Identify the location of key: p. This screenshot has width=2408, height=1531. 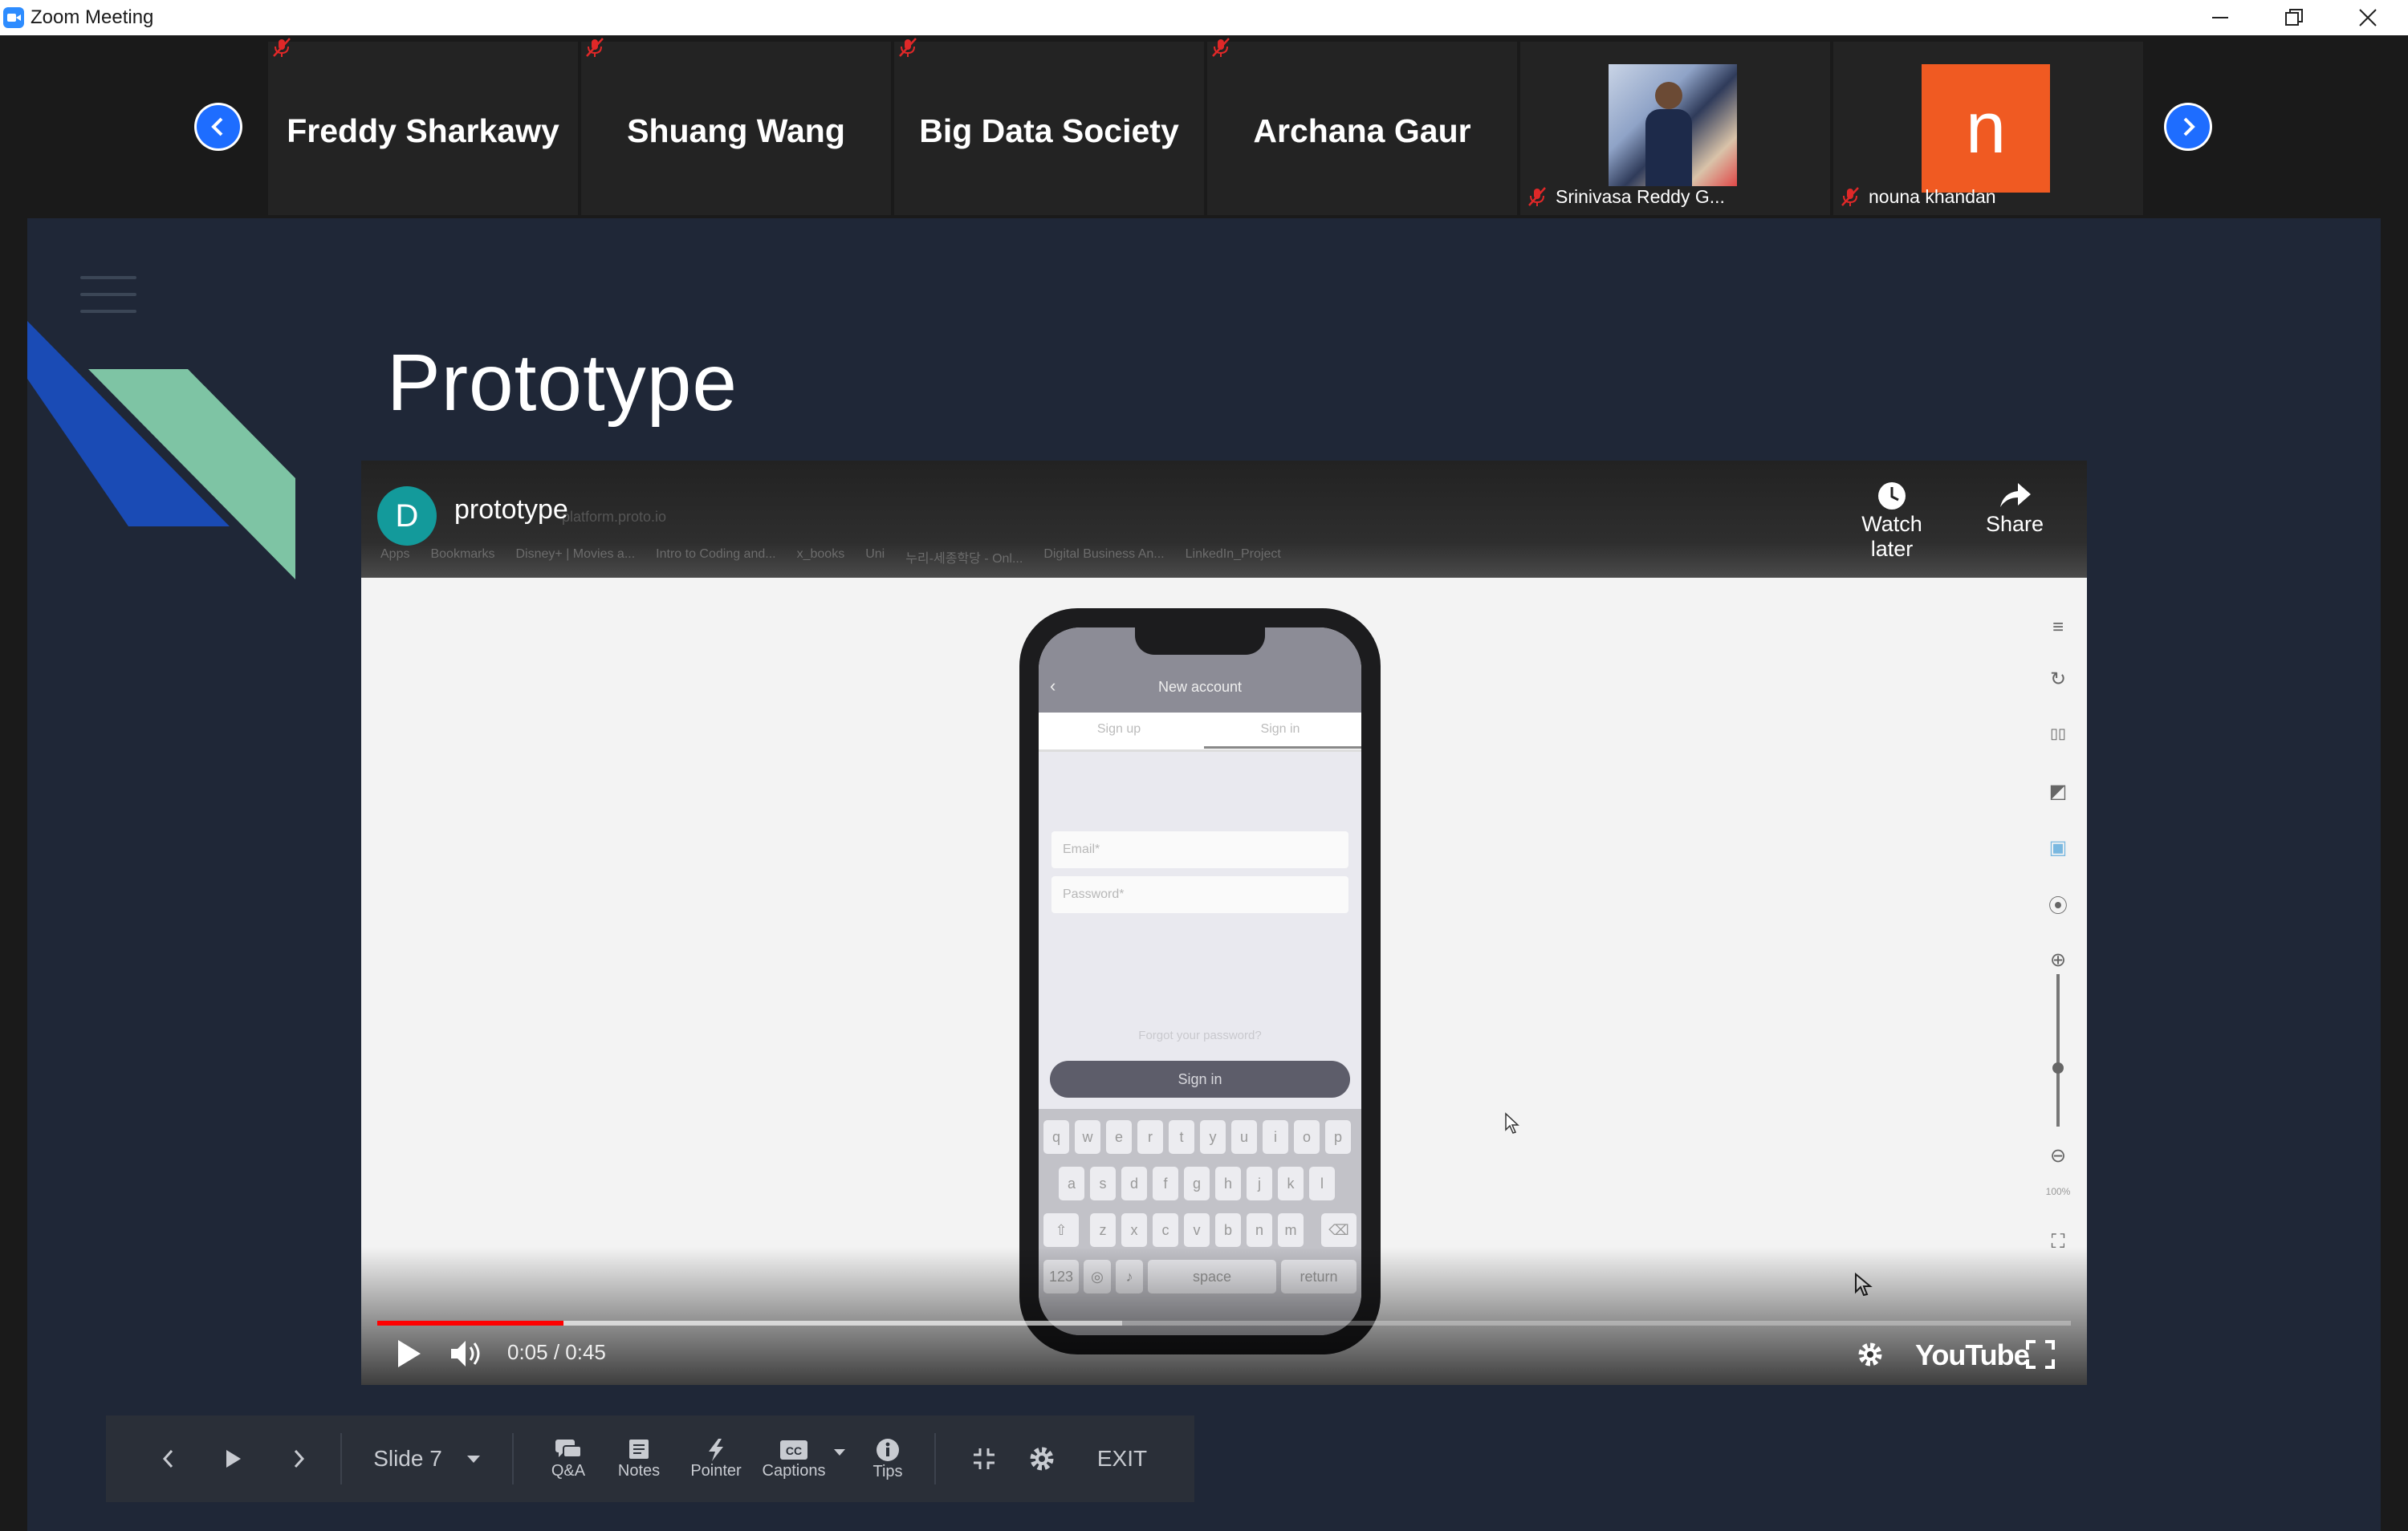
(1338, 1137).